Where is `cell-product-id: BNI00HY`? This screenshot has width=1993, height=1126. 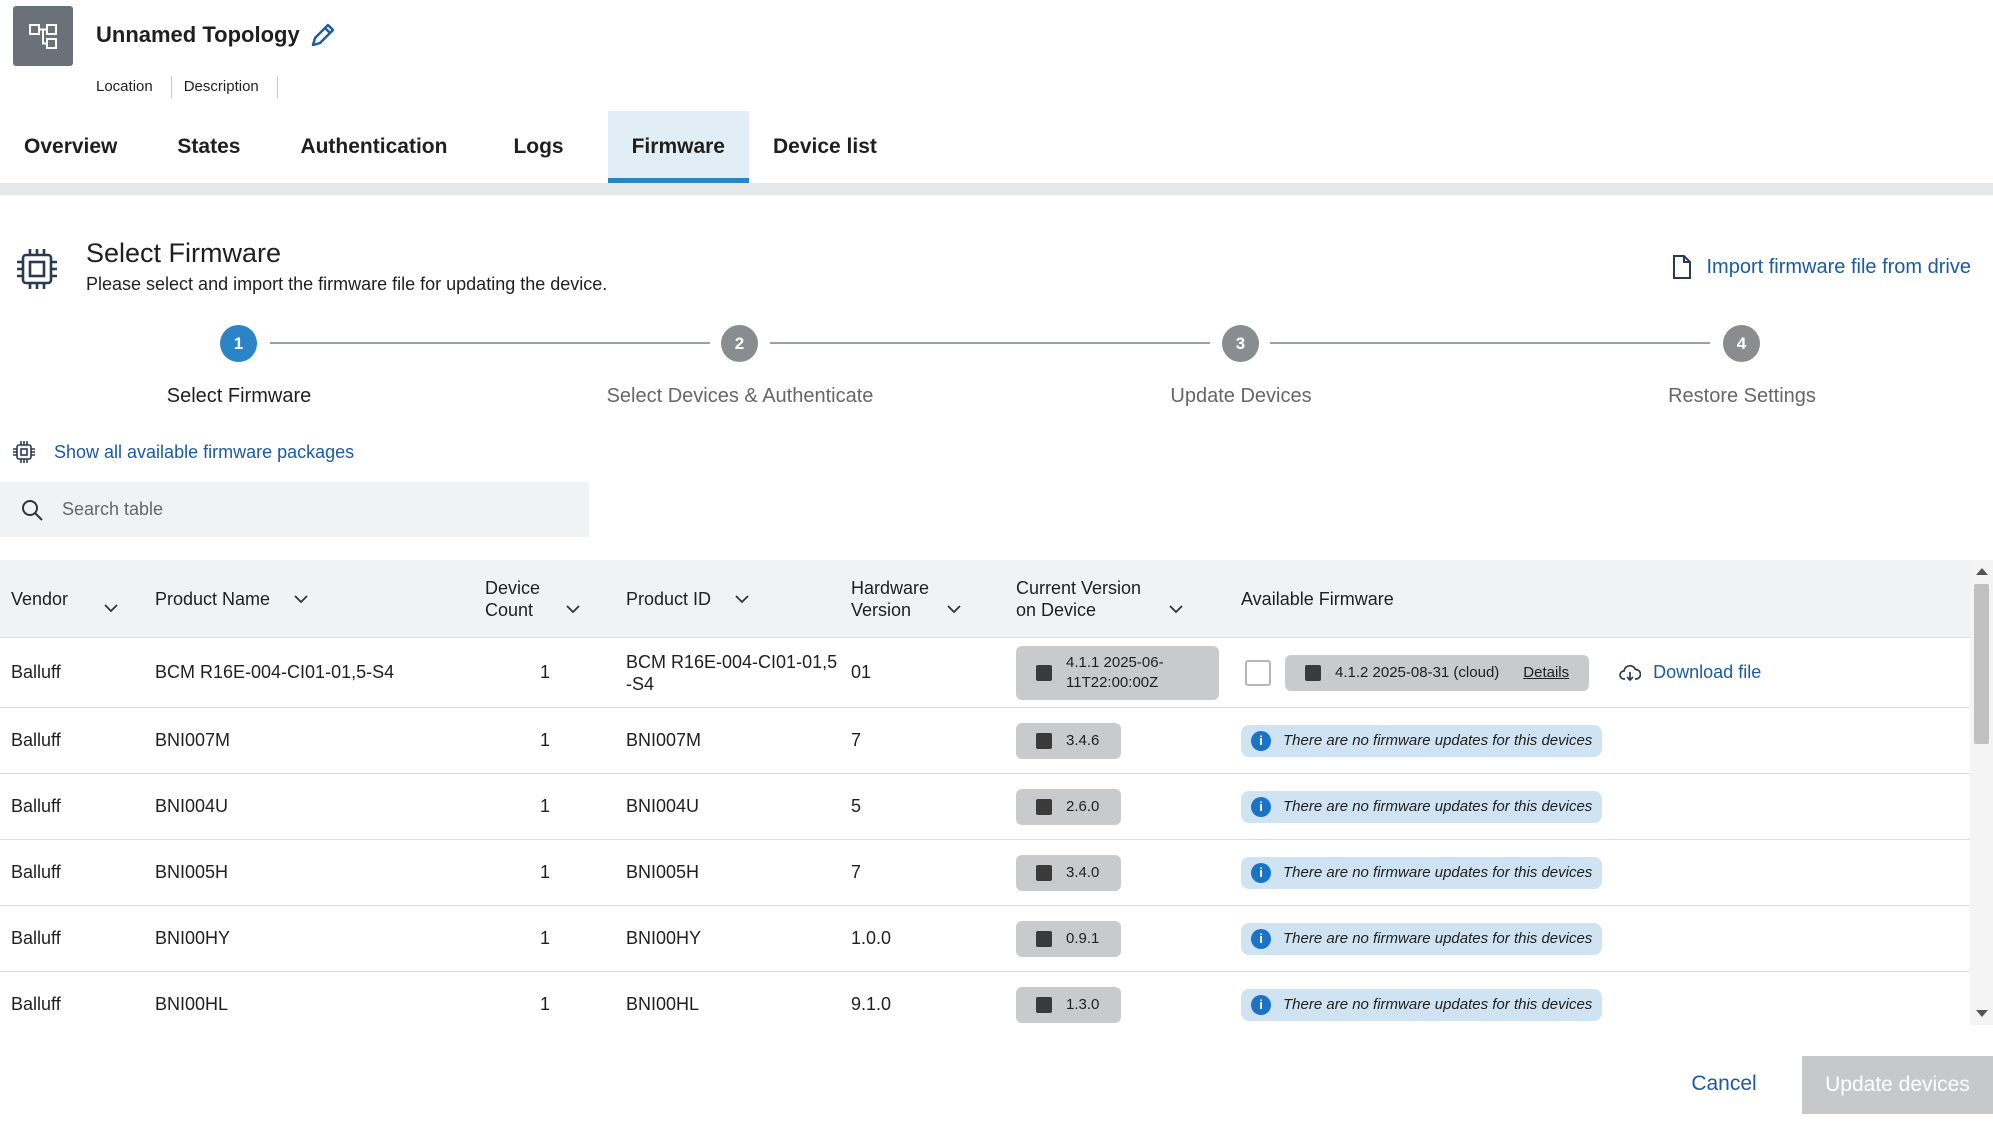 cell-product-id: BNI00HY is located at coordinates (664, 938).